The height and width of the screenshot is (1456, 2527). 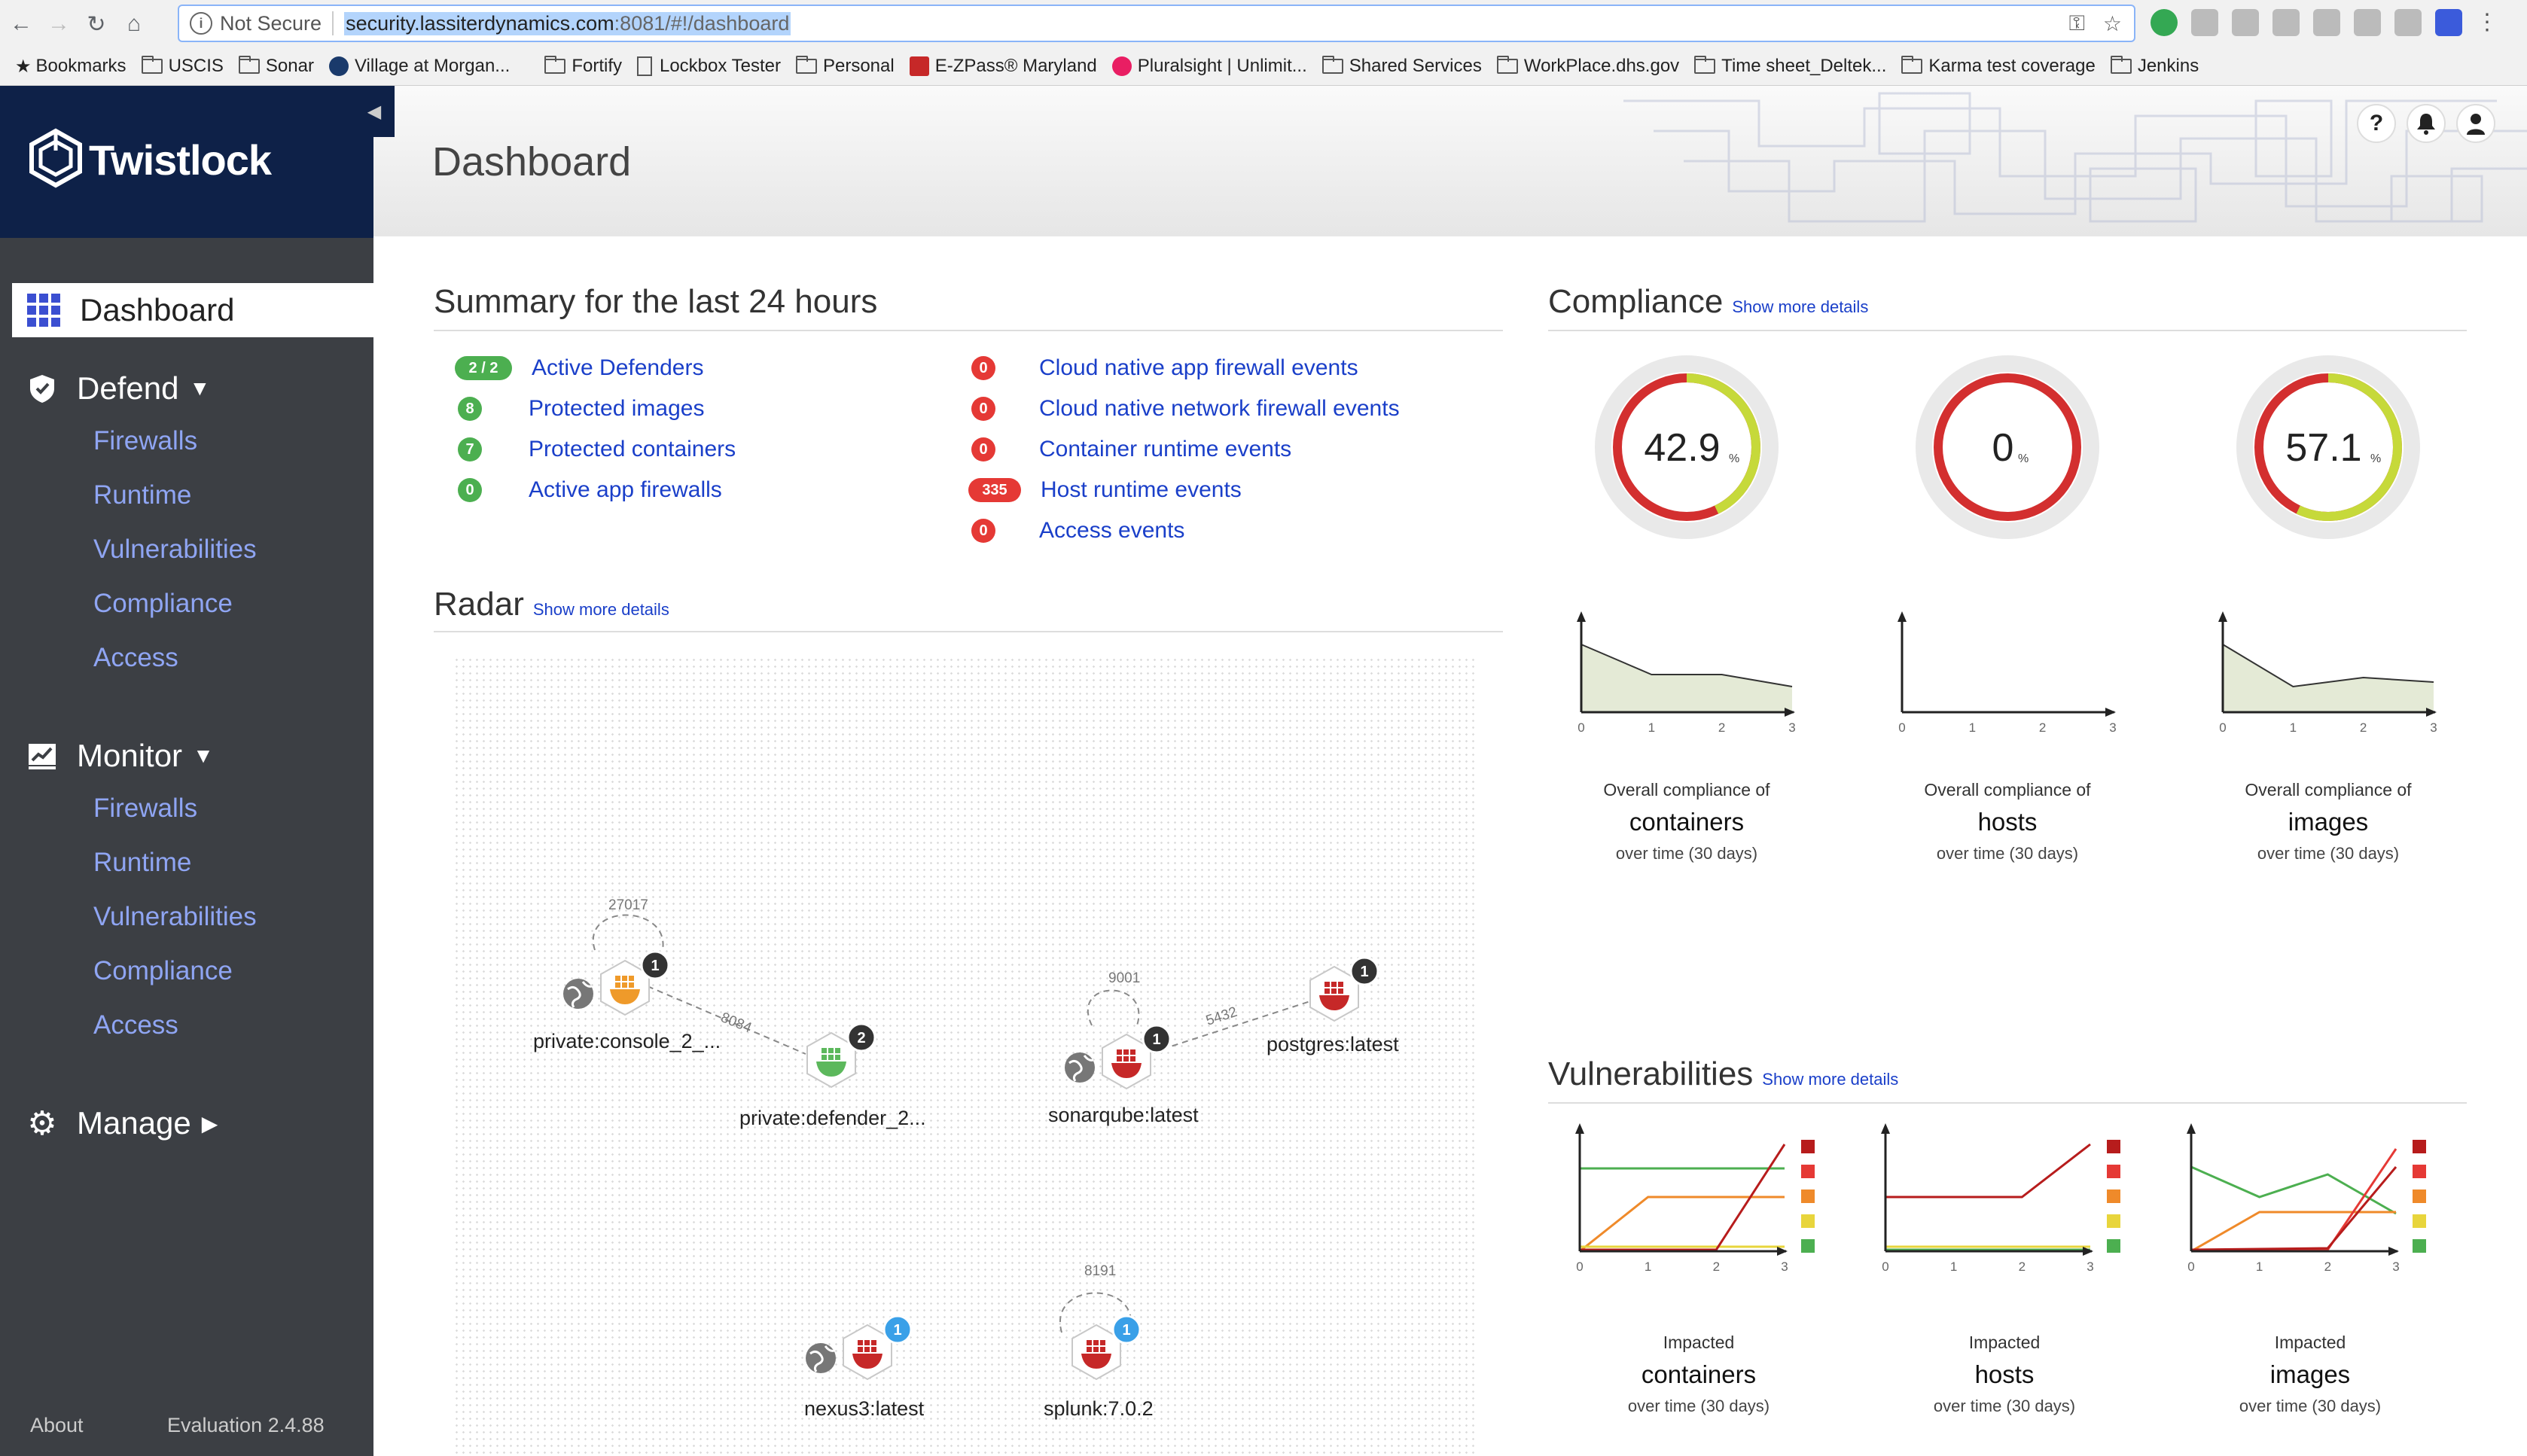 I want to click on vulnerability-caption: Impacted images over time (30 days), so click(x=2310, y=1374).